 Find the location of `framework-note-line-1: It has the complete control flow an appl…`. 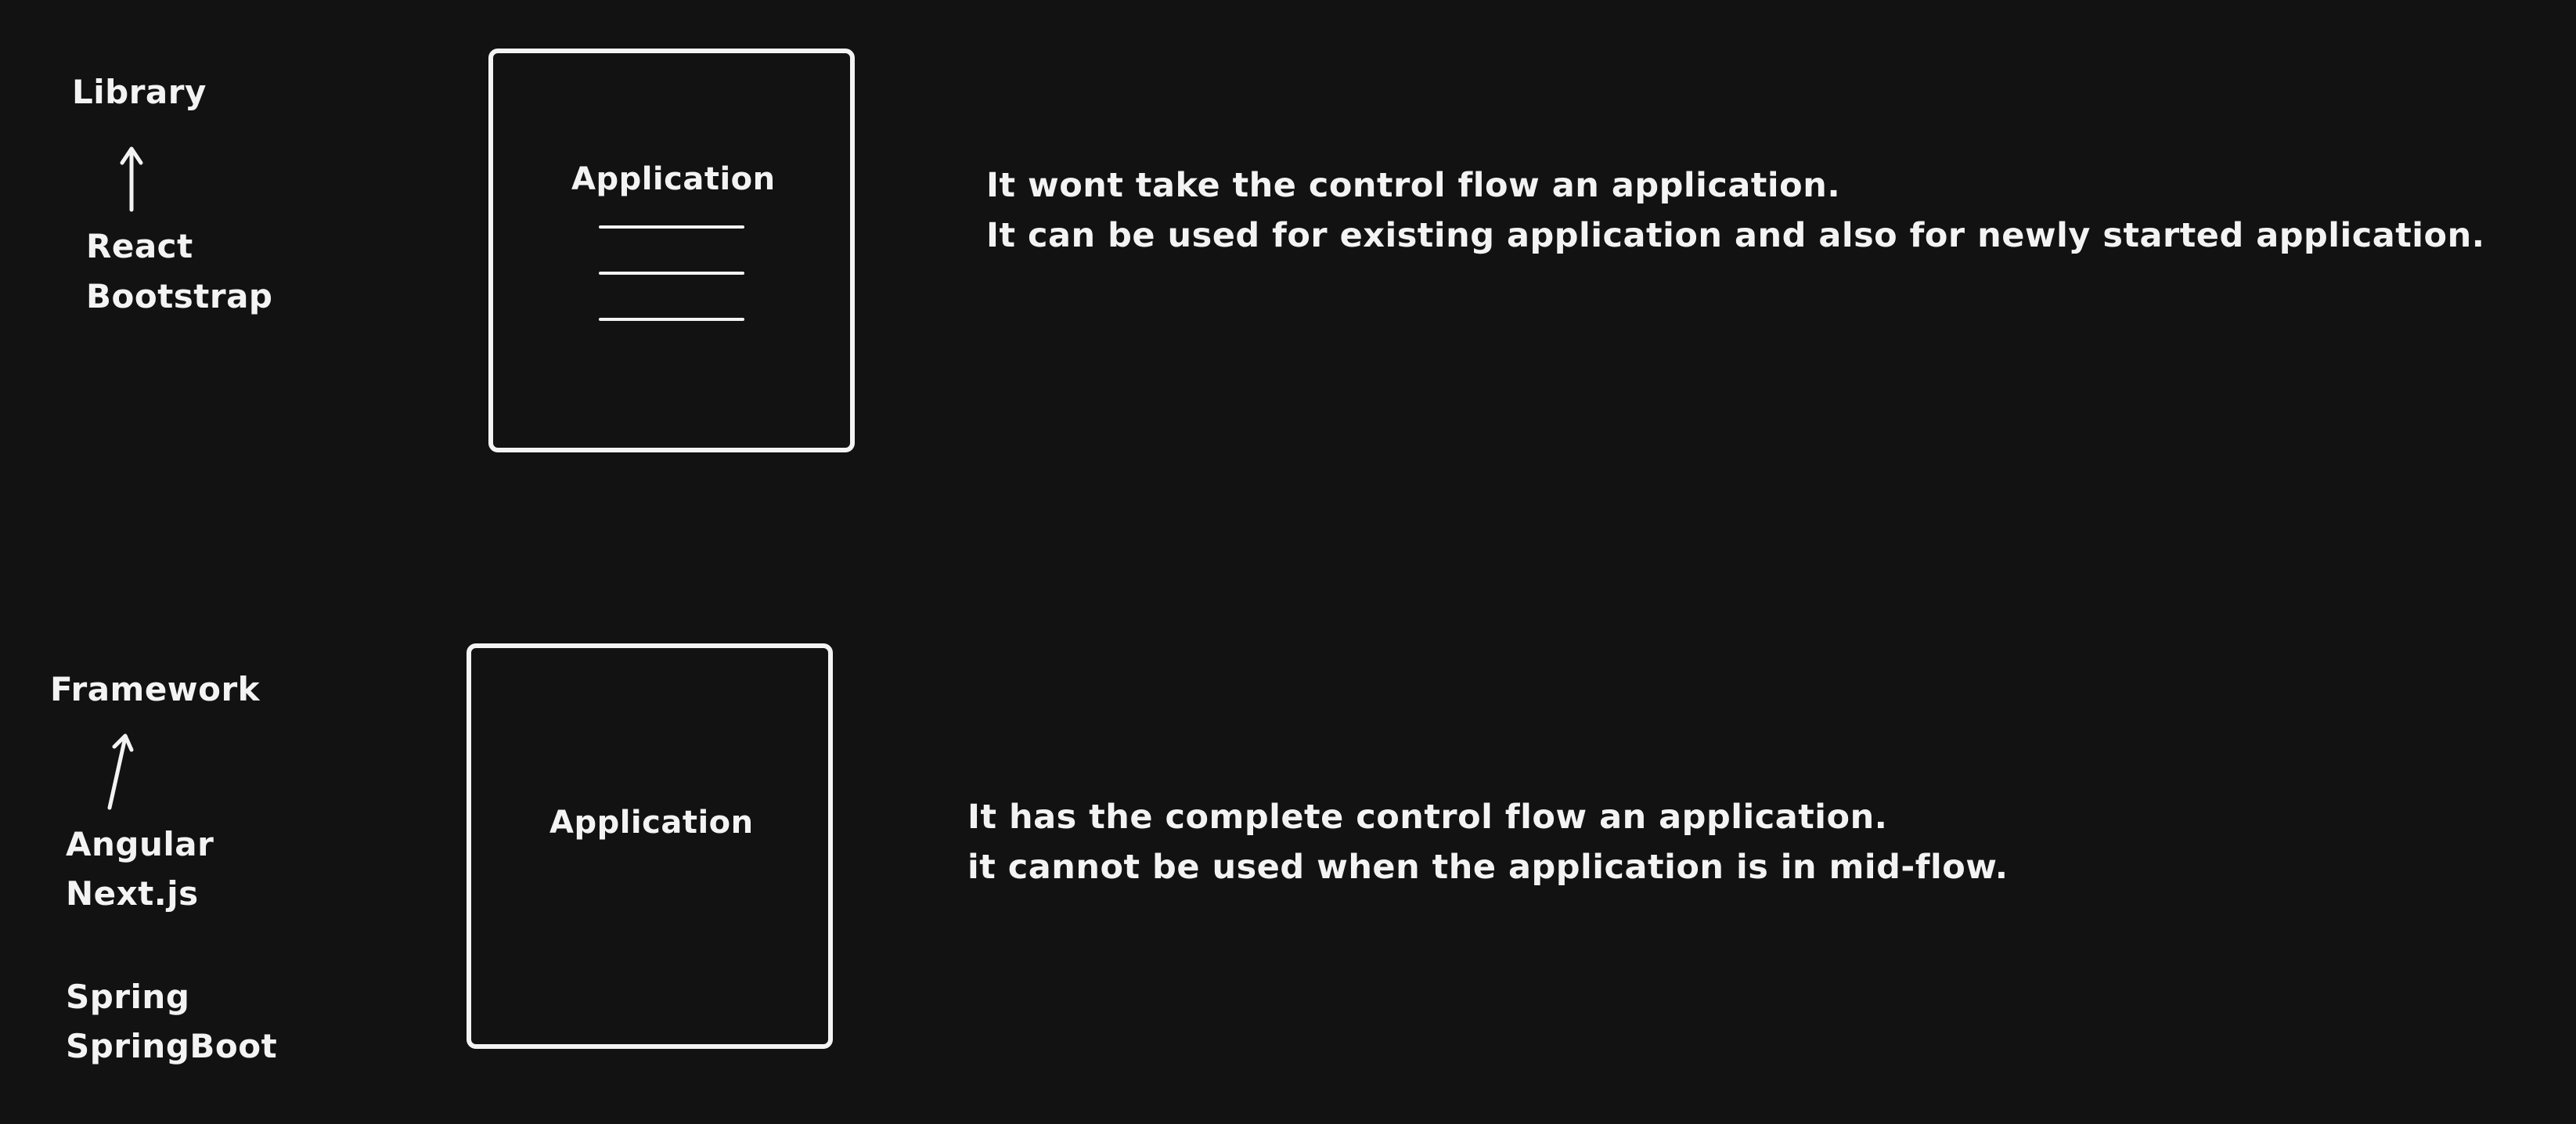

framework-note-line-1: It has the complete control flow an appl… is located at coordinates (1427, 817).